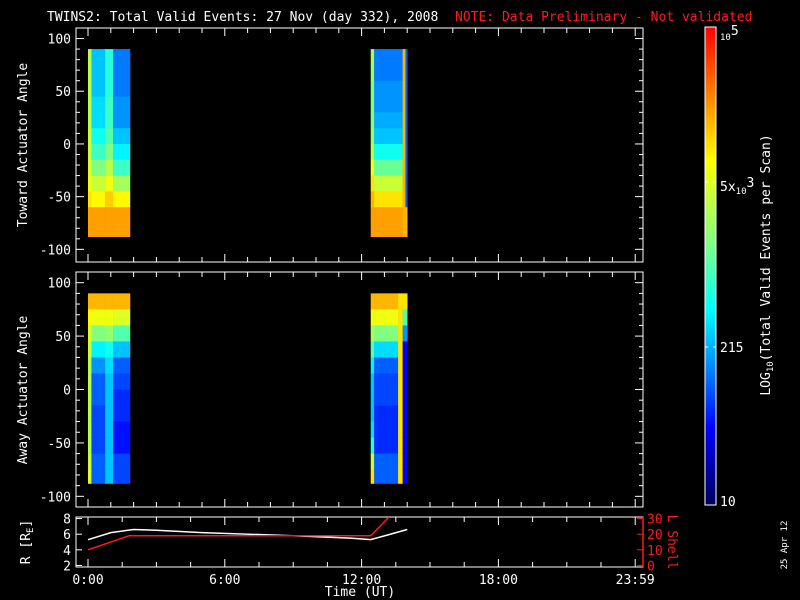  Describe the element at coordinates (498, 580) in the screenshot. I see `time-tick-label: 18:00` at that location.